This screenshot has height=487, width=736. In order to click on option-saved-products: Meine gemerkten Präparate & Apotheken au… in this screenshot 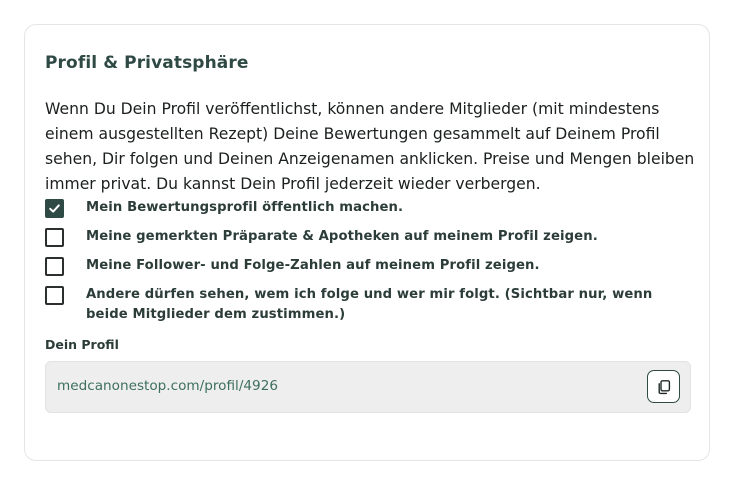, I will do `click(365, 237)`.